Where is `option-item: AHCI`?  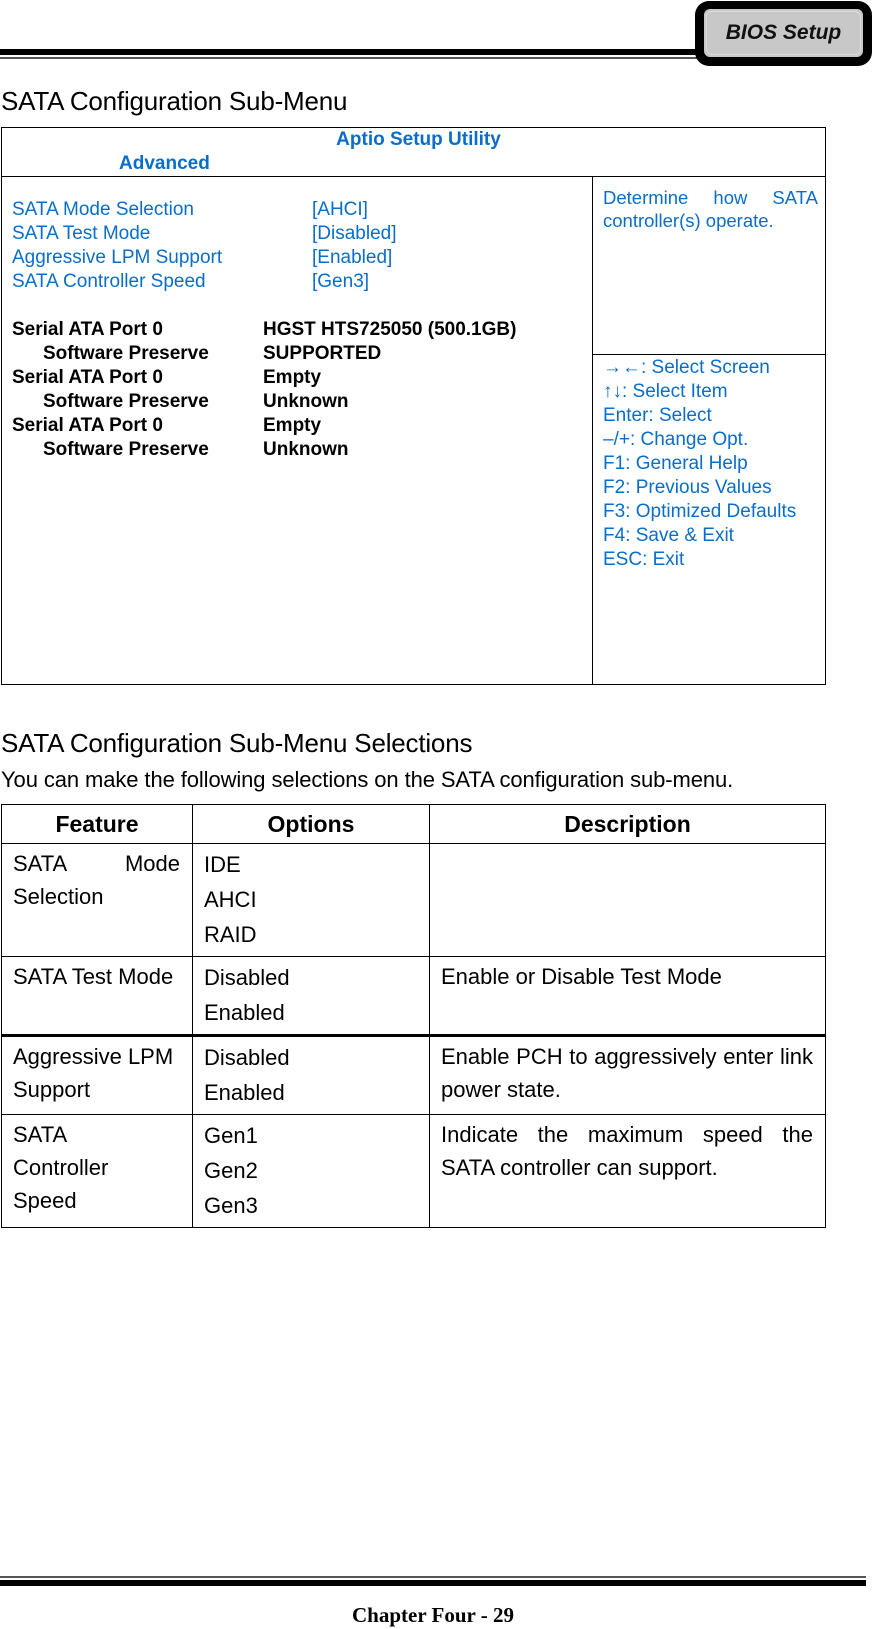 option-item: AHCI is located at coordinates (230, 899).